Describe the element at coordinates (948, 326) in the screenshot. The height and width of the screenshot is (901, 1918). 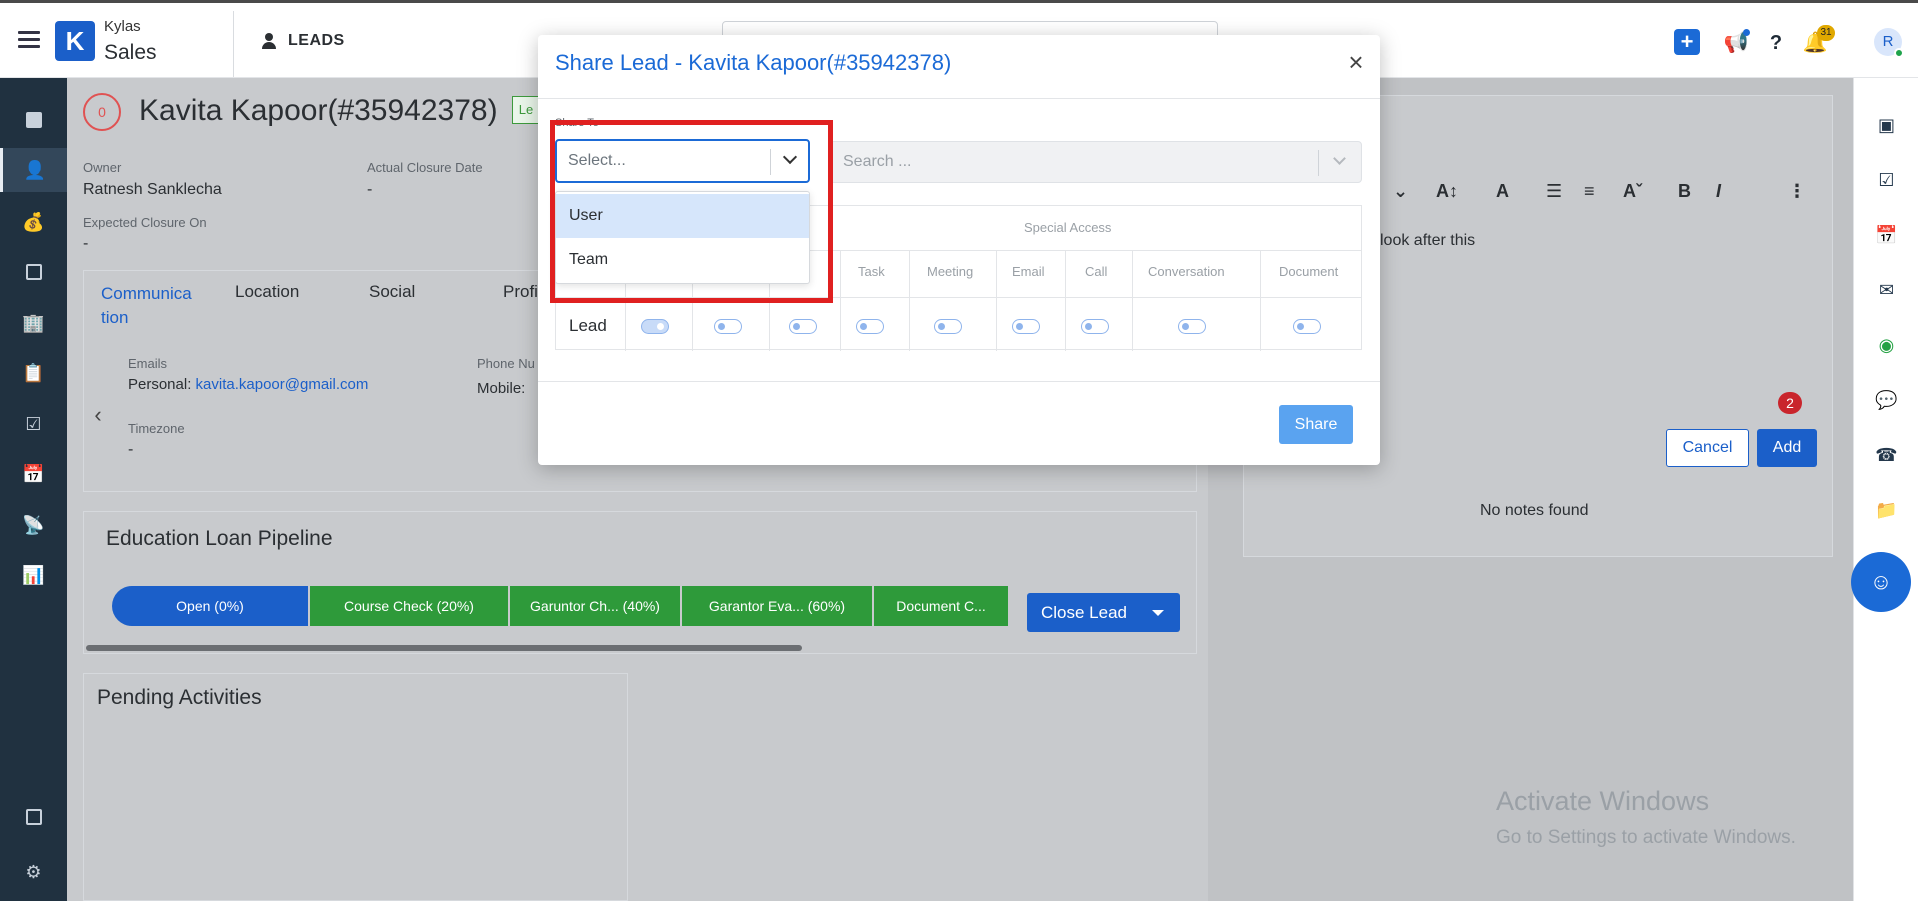
I see `meeting-toggle` at that location.